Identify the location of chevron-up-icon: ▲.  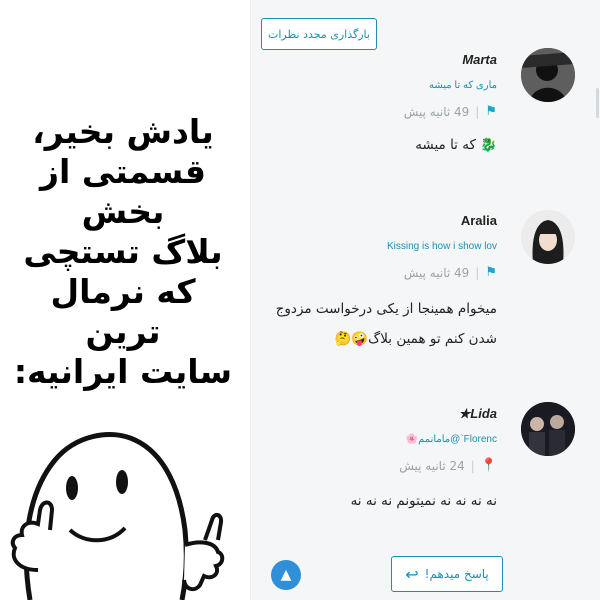
(286, 575).